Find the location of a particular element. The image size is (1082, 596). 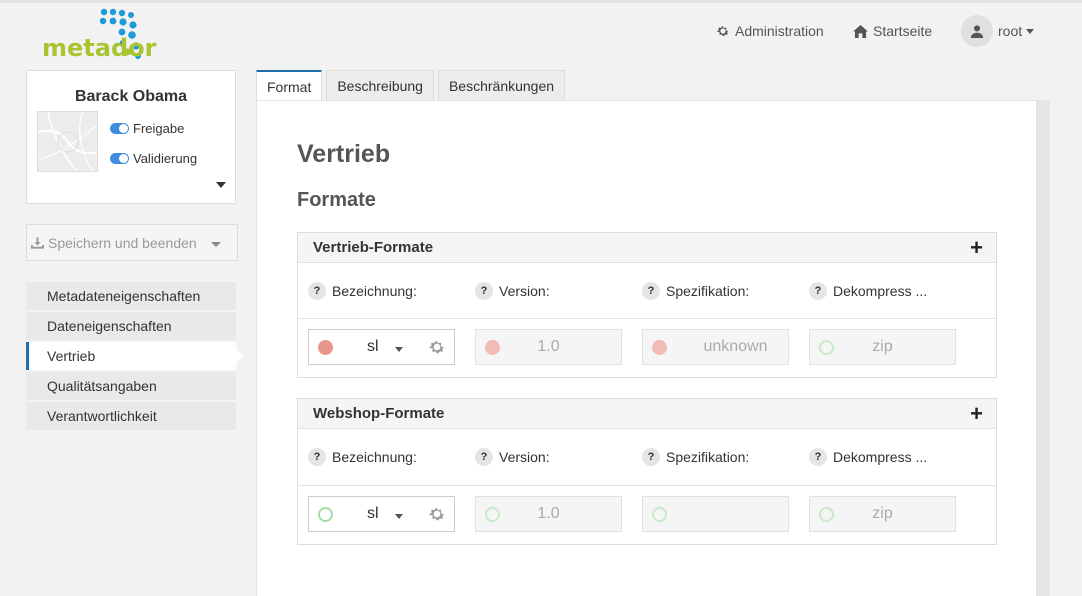

toggle-freigabe: Freigabe is located at coordinates (147, 128).